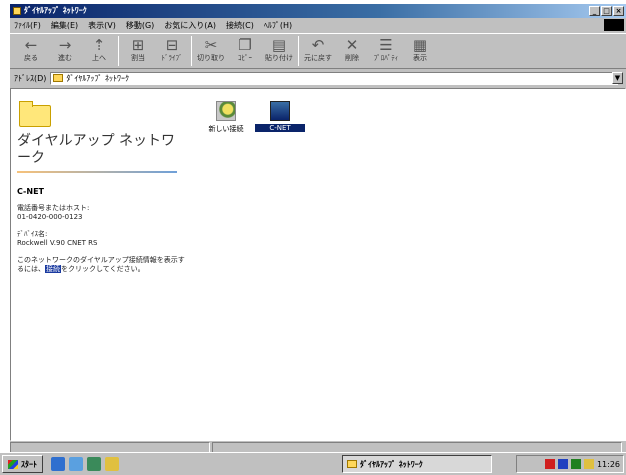 This screenshot has height=475, width=626. Describe the element at coordinates (618, 11) in the screenshot. I see `close-button: ×` at that location.